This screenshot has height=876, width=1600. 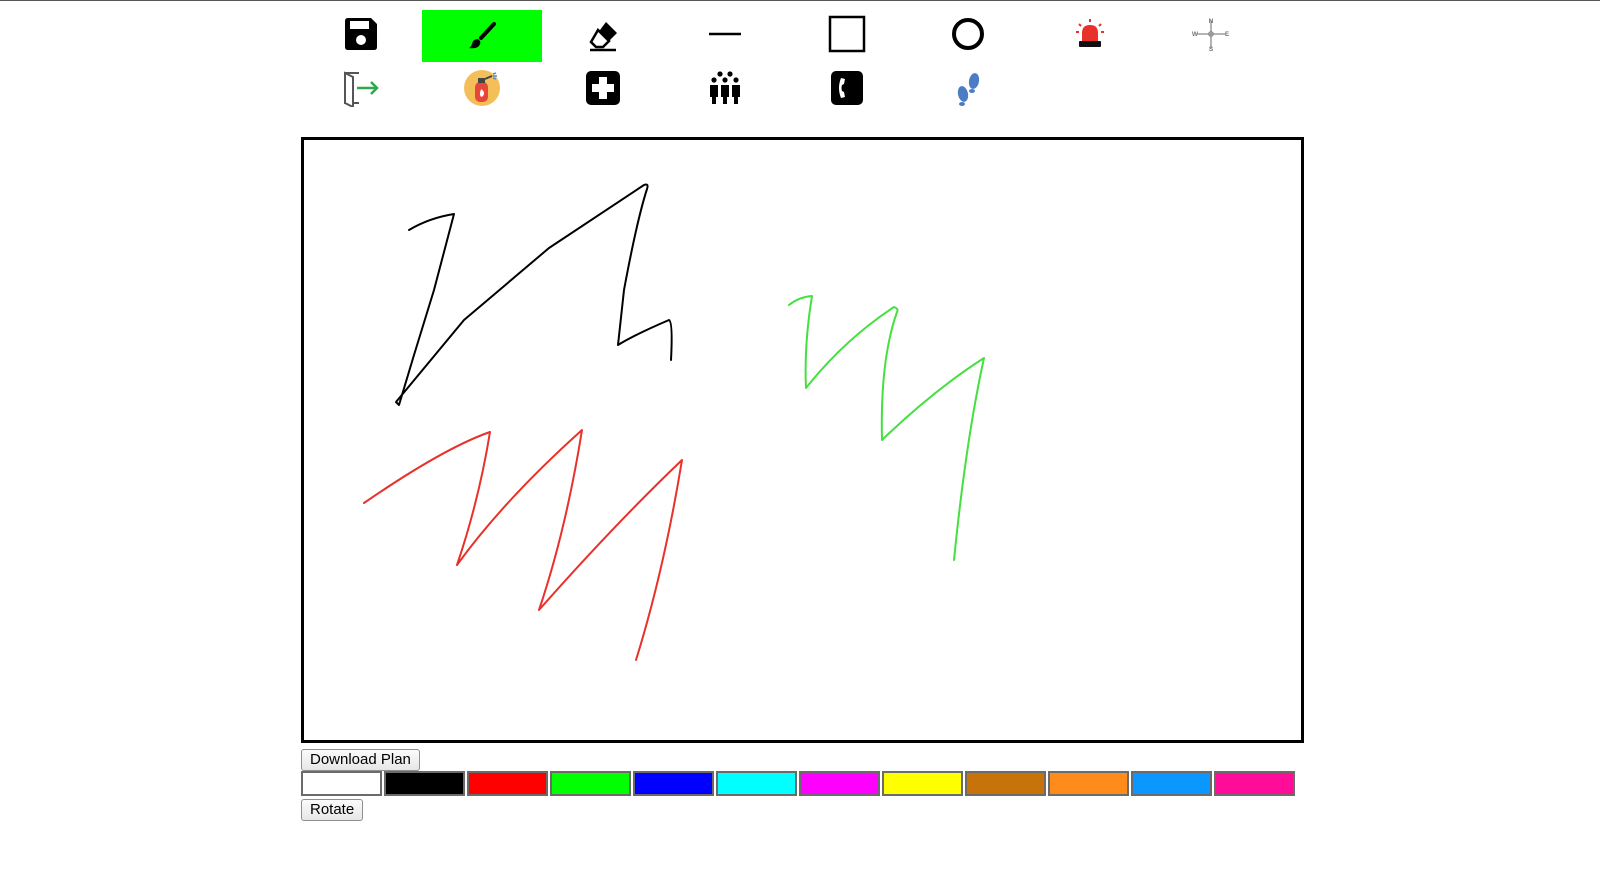 What do you see at coordinates (756, 783) in the screenshot?
I see `color-swatch-cyan` at bounding box center [756, 783].